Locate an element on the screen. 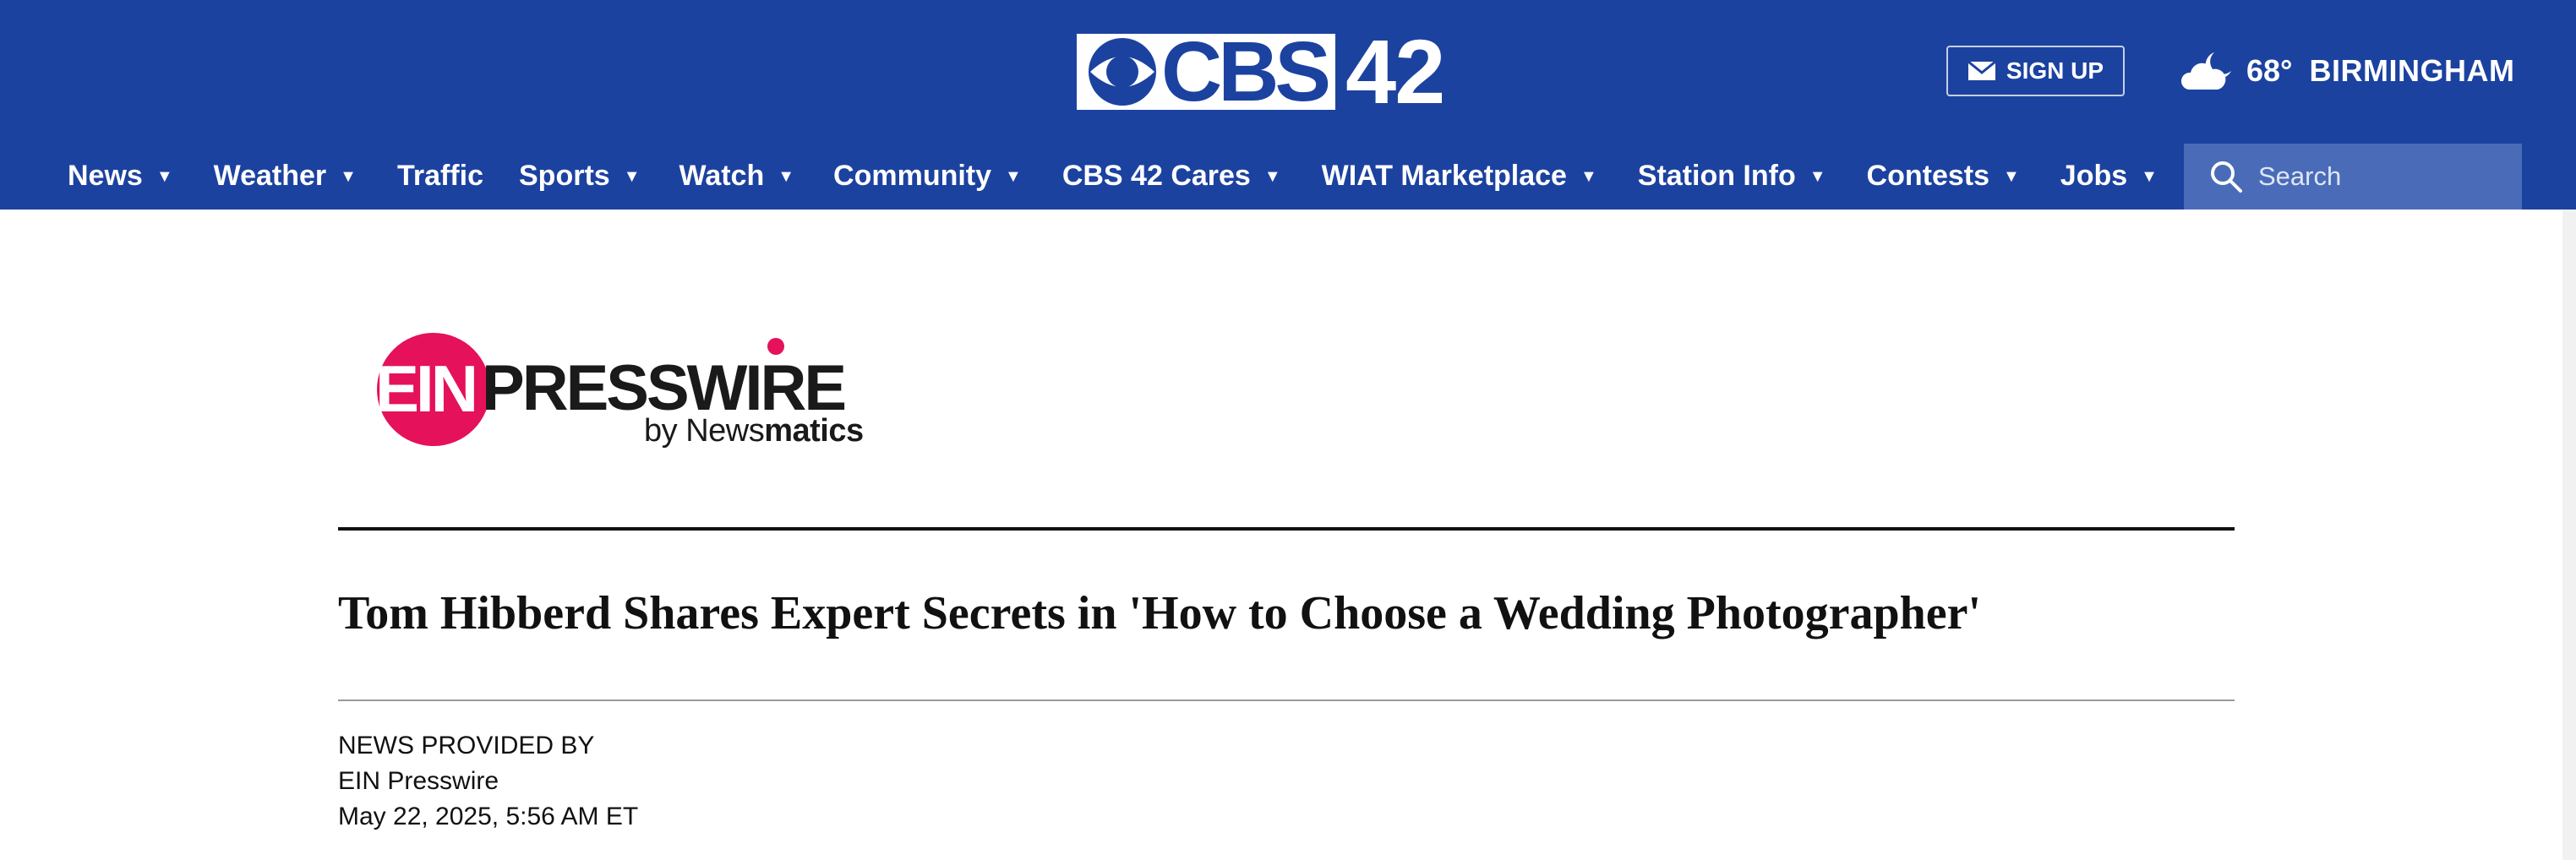 This screenshot has height=860, width=2576. nav-item-traffic: Traffic is located at coordinates (440, 177).